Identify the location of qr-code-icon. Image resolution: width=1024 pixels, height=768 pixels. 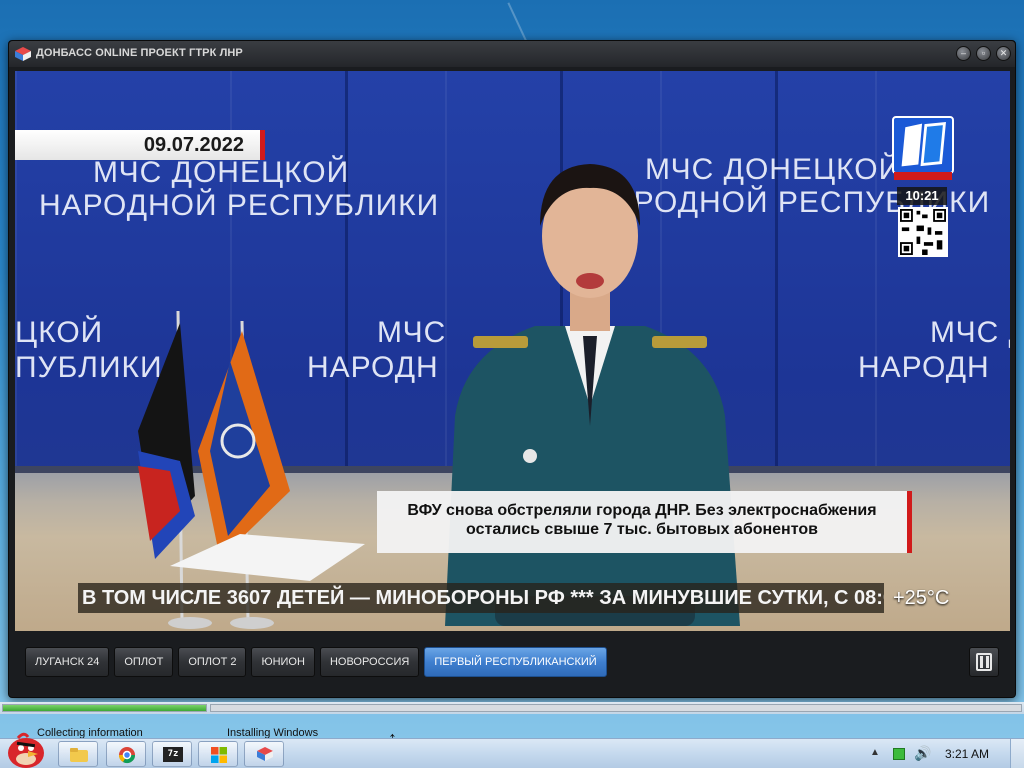
(923, 232).